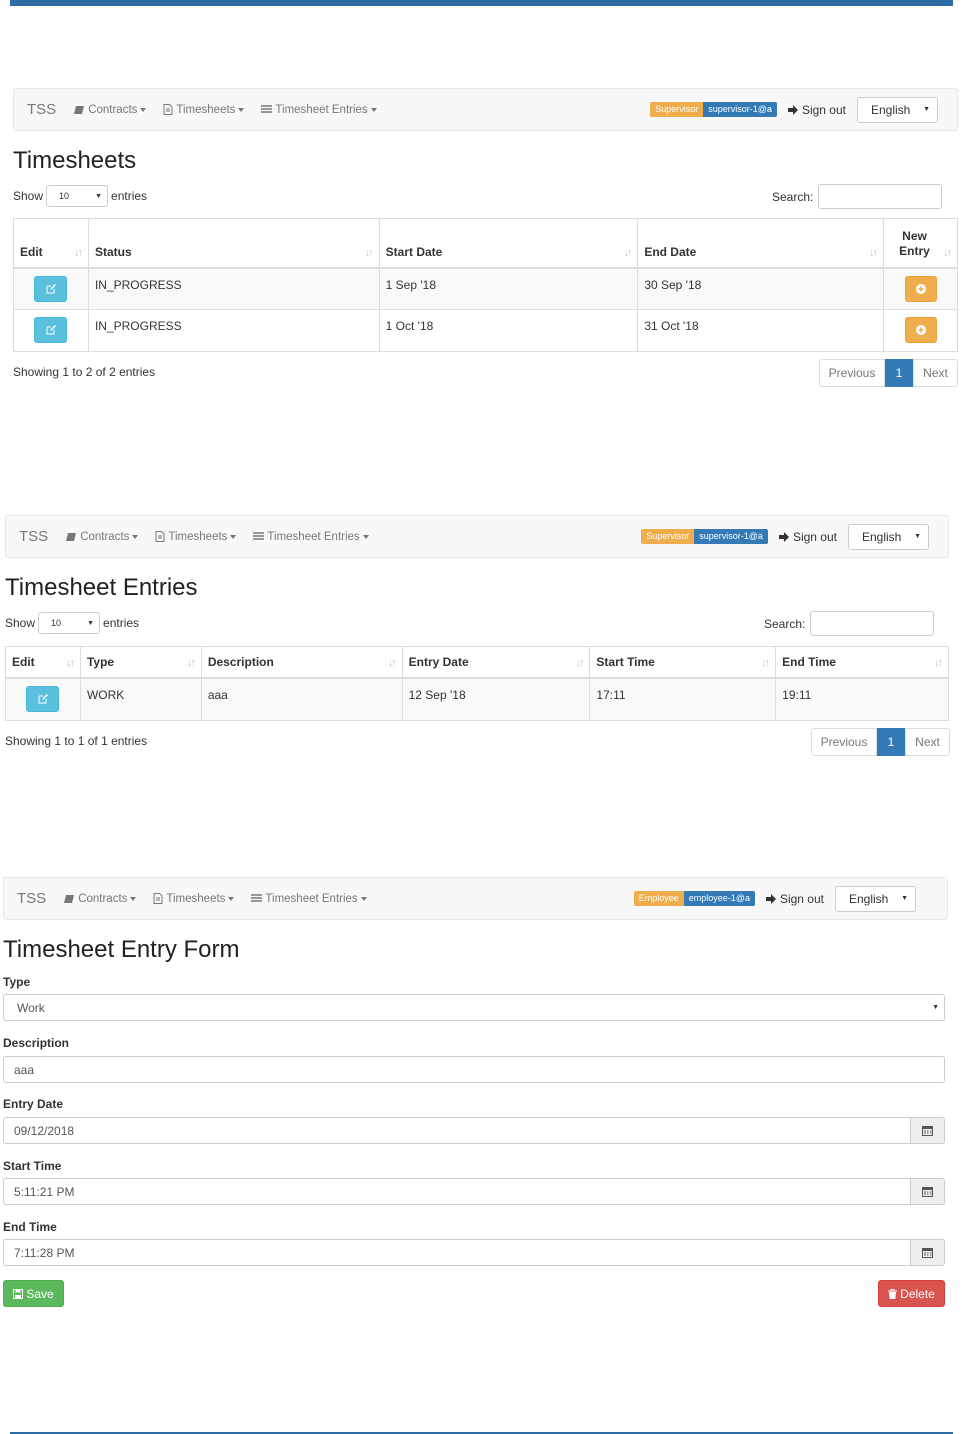  Describe the element at coordinates (233, 243) in the screenshot. I see `col-status: Status ↓↑` at that location.